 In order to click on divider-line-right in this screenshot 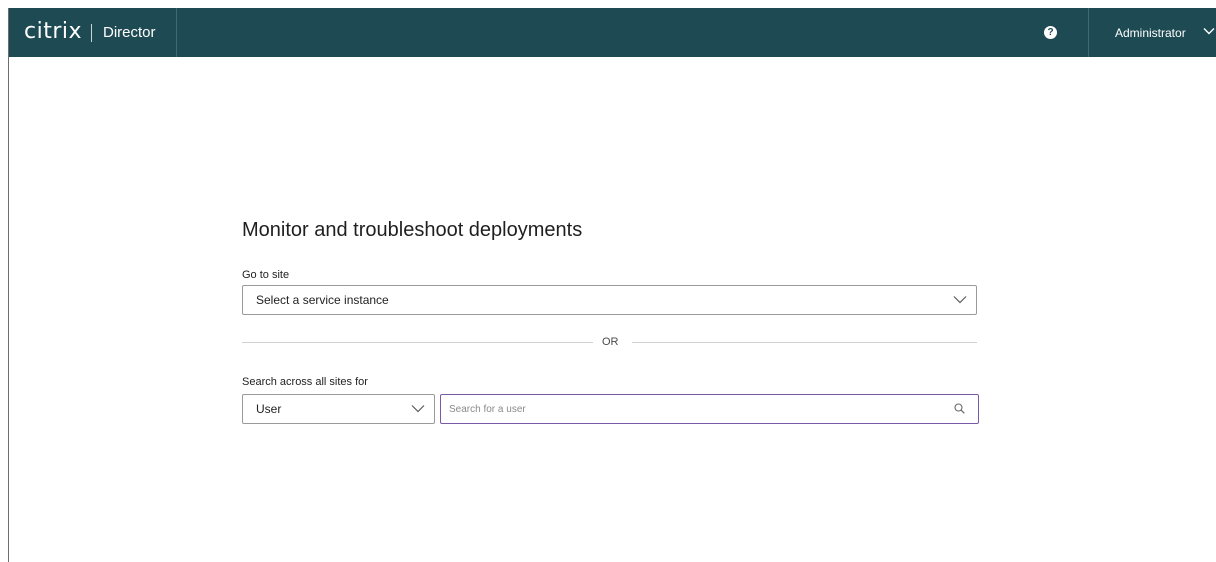, I will do `click(804, 342)`.